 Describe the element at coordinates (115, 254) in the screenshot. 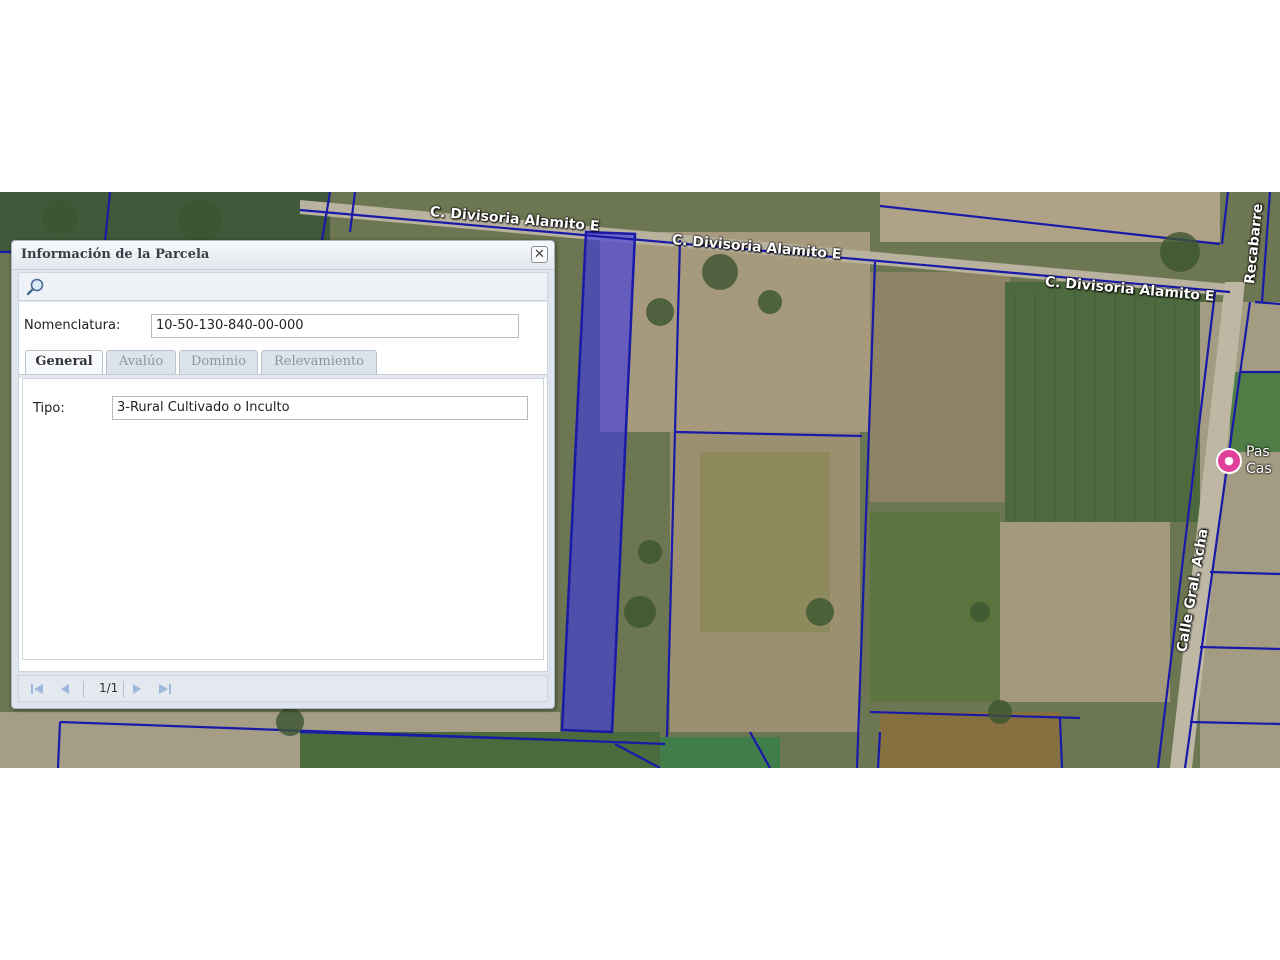

I see `dialog-title: Información de la Parcela` at that location.